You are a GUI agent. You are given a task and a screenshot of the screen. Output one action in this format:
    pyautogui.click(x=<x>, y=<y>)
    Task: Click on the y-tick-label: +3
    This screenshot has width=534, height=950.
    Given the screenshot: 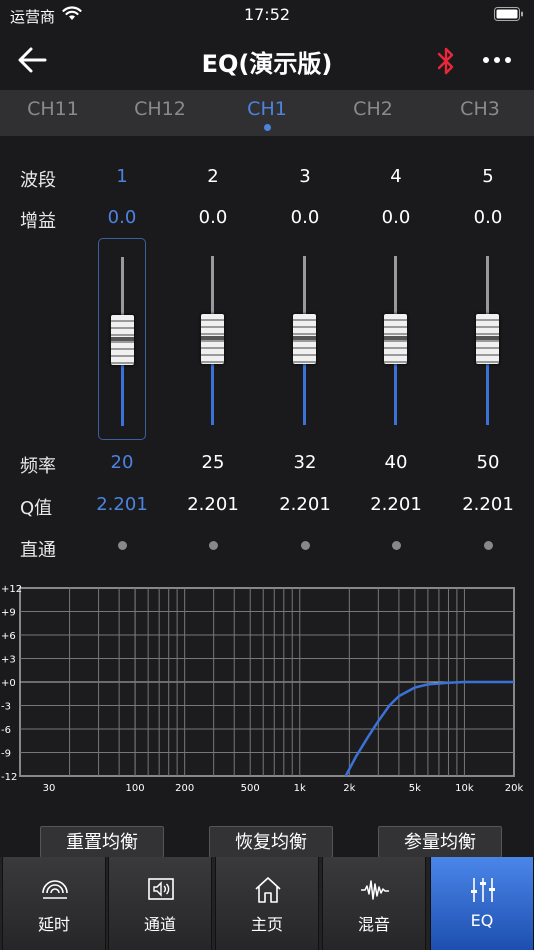 What is the action you would take?
    pyautogui.click(x=8, y=660)
    